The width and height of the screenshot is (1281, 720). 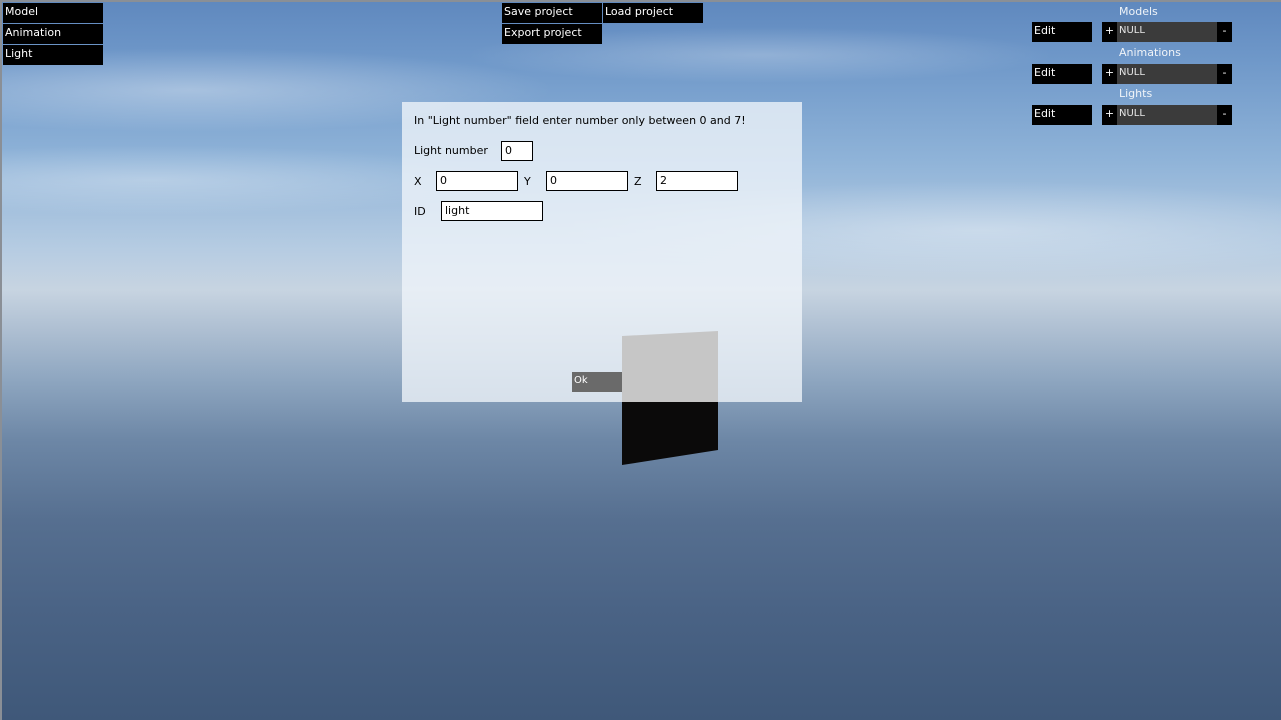 What do you see at coordinates (53, 55) in the screenshot?
I see `menu-item-light: Light` at bounding box center [53, 55].